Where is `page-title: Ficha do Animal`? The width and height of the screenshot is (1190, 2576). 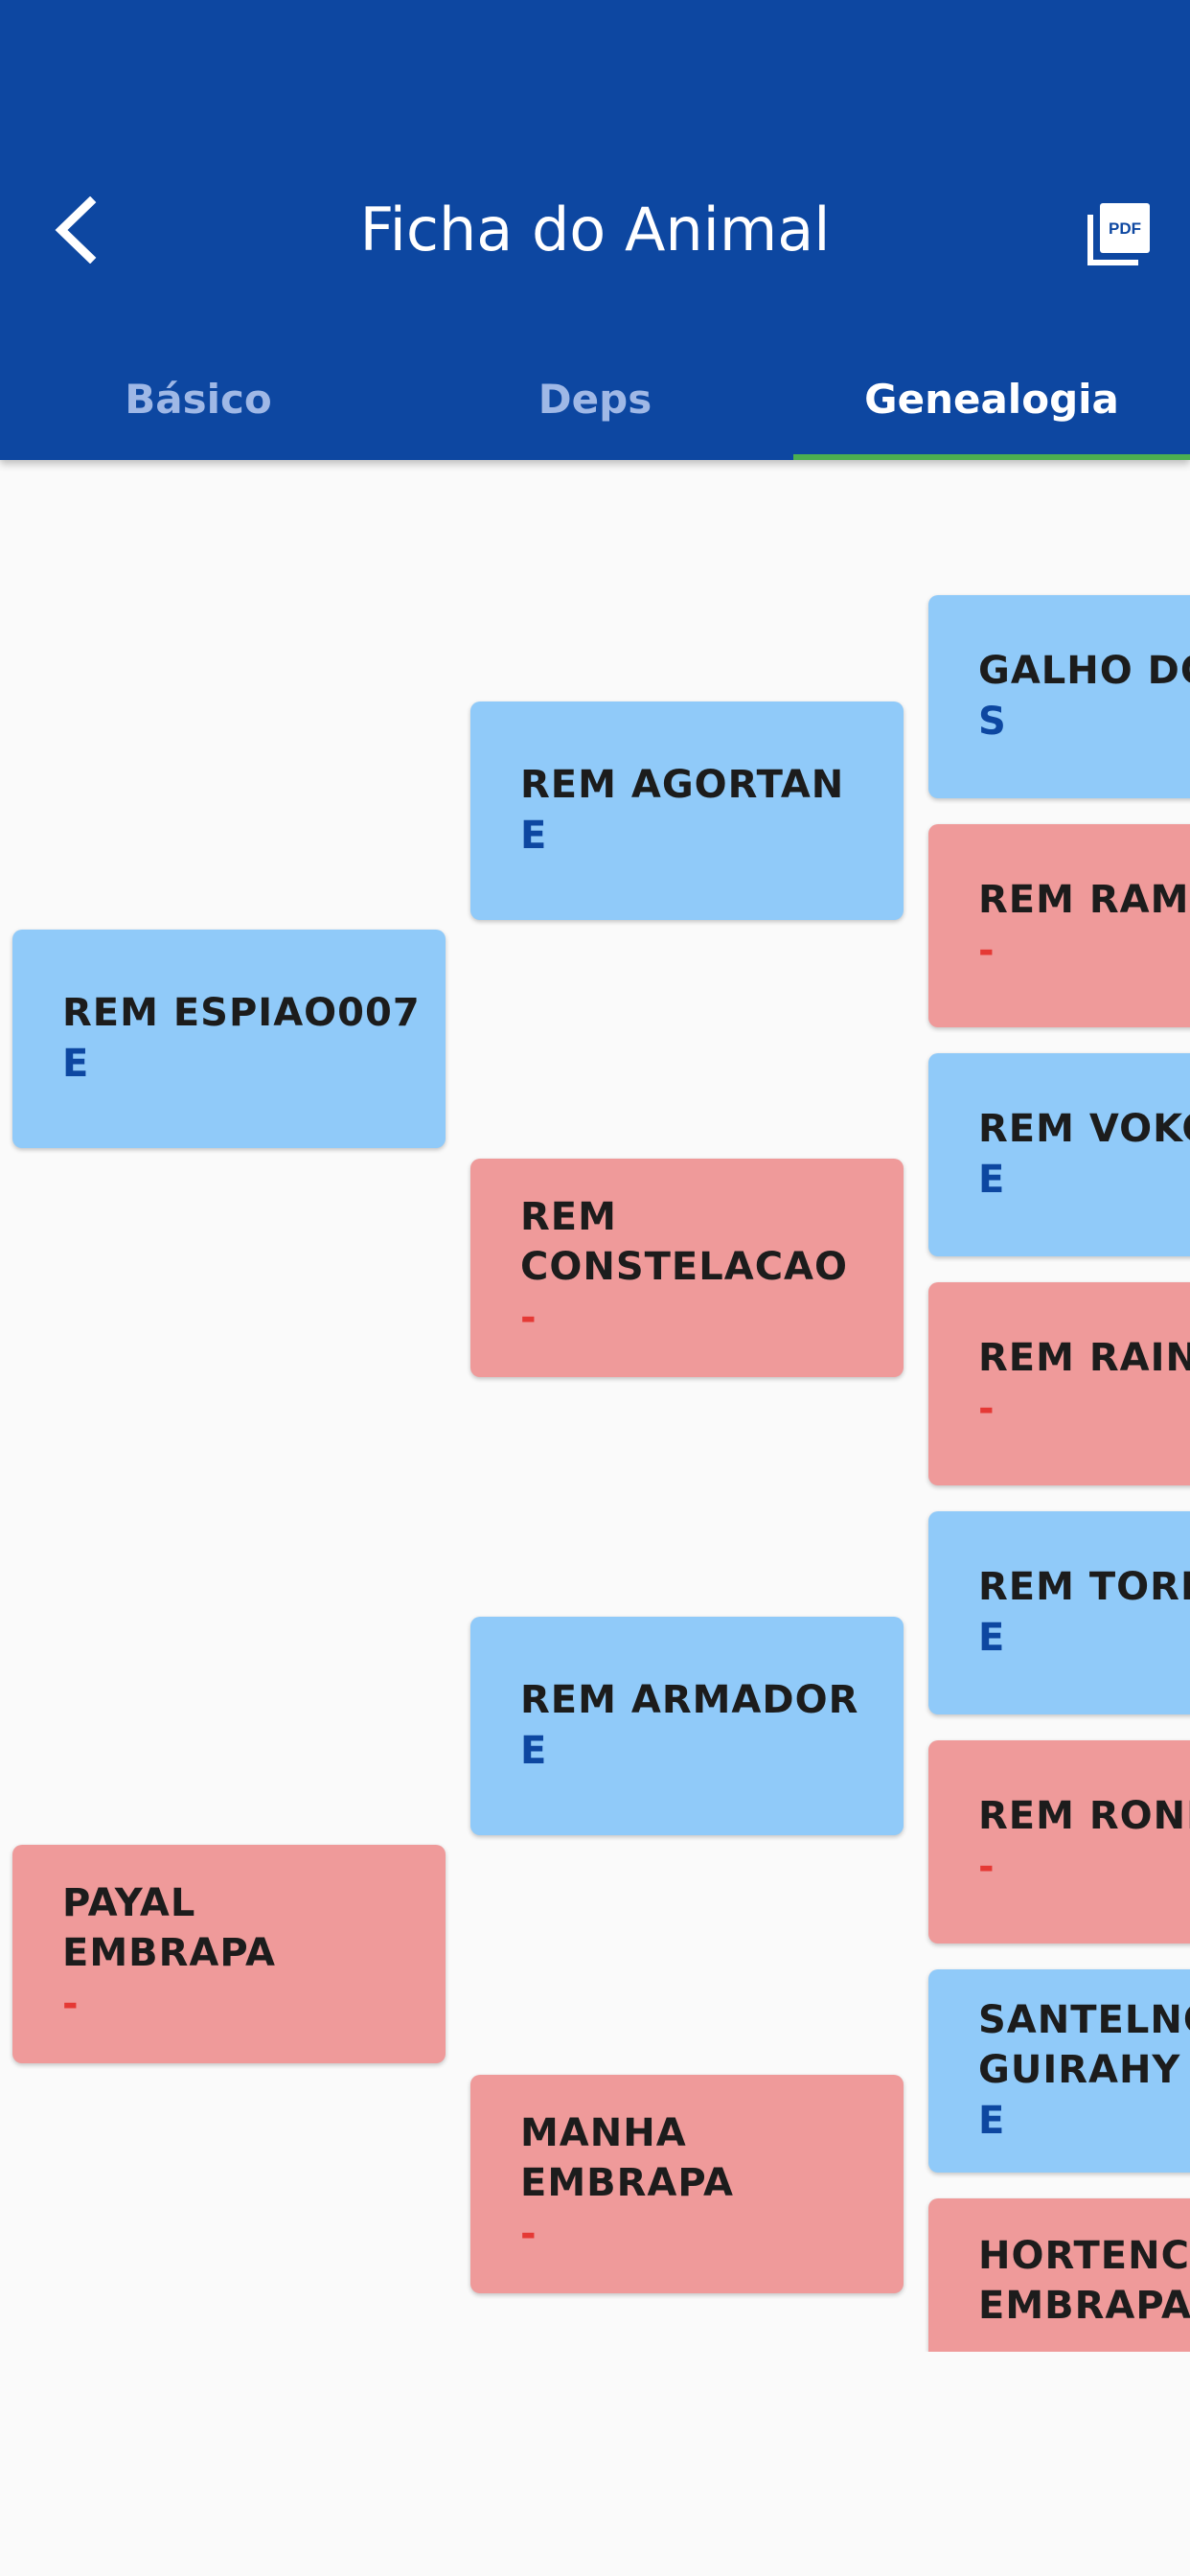 page-title: Ficha do Animal is located at coordinates (595, 229).